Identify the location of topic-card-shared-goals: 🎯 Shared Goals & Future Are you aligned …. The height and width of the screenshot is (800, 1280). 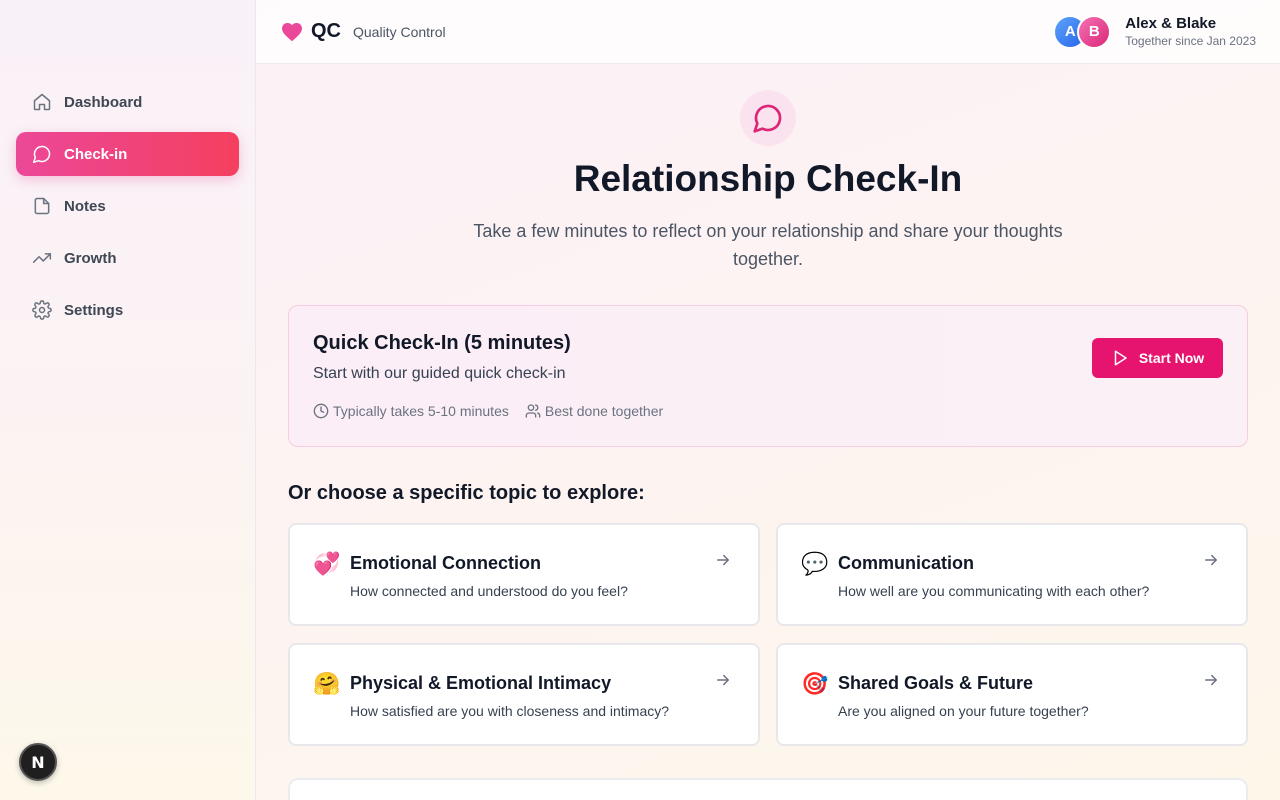
(1012, 694).